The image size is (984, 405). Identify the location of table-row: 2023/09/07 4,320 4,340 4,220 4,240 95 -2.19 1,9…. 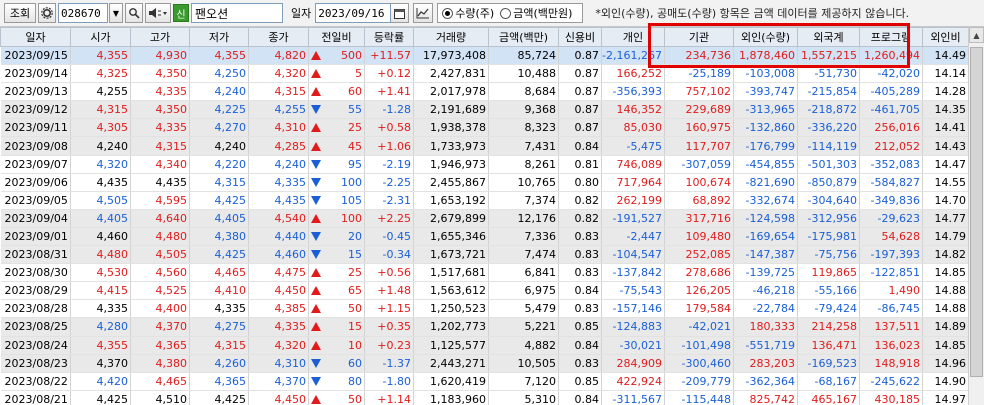
(484, 164).